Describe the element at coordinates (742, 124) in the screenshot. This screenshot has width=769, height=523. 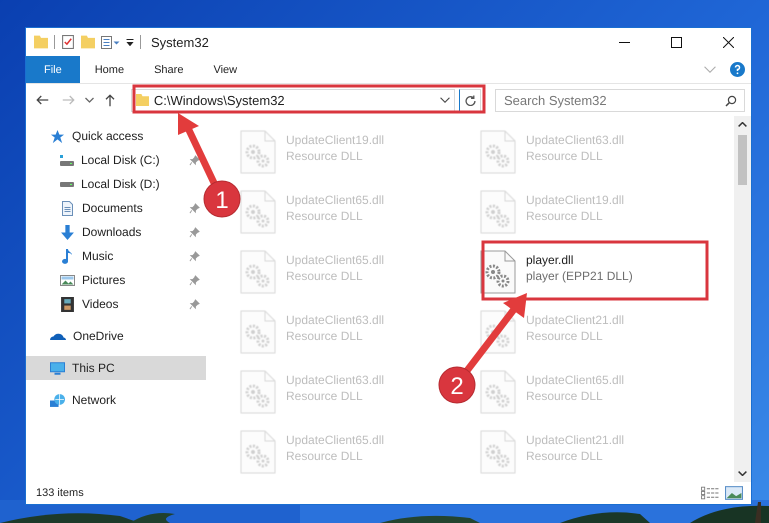
I see `scroll-up-icon` at that location.